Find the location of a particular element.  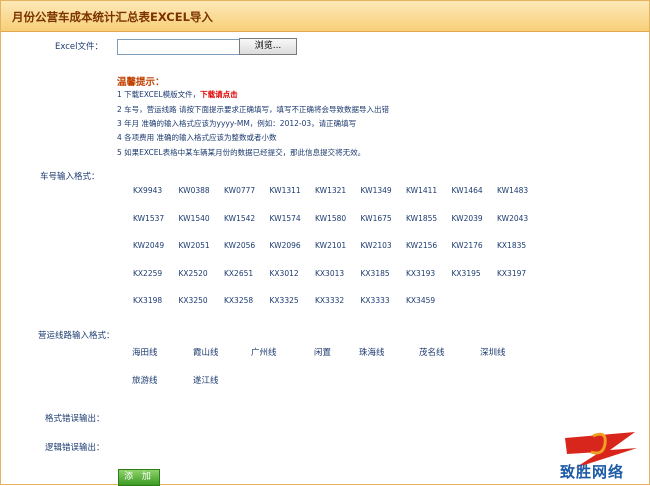

car-number-item: KW1580 is located at coordinates (331, 218).